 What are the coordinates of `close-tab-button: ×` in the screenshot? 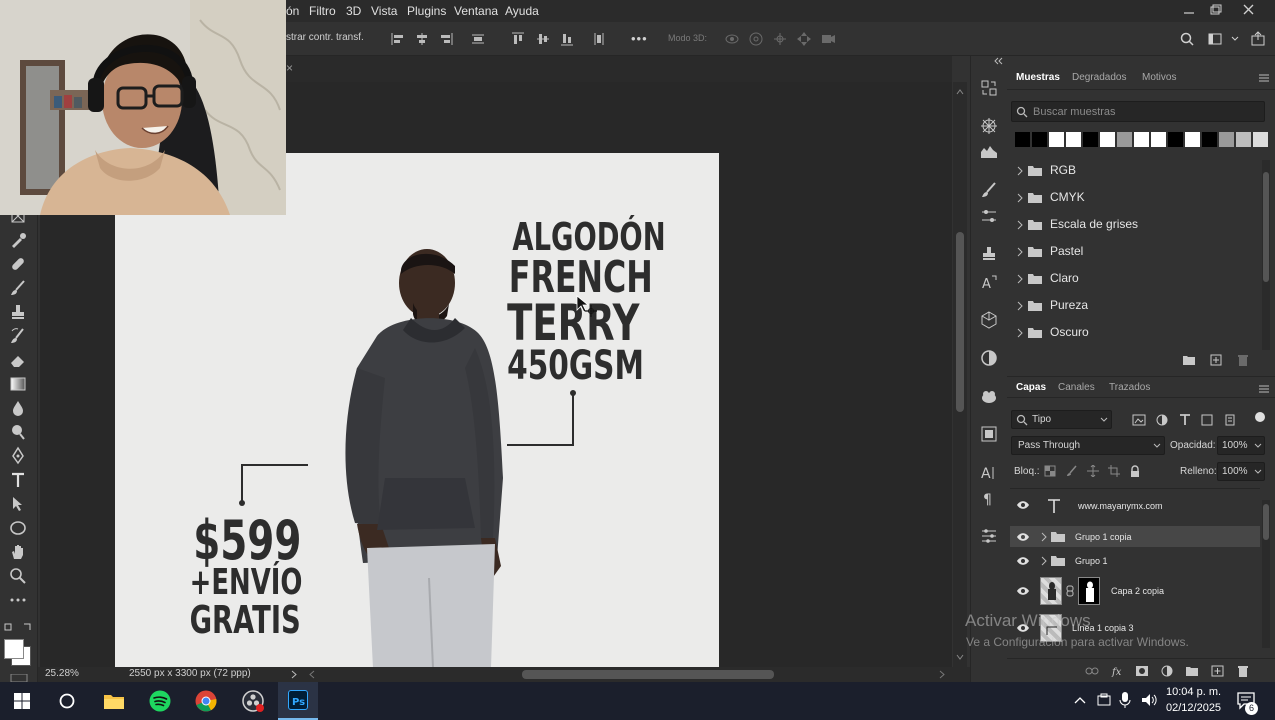 It's located at (289, 68).